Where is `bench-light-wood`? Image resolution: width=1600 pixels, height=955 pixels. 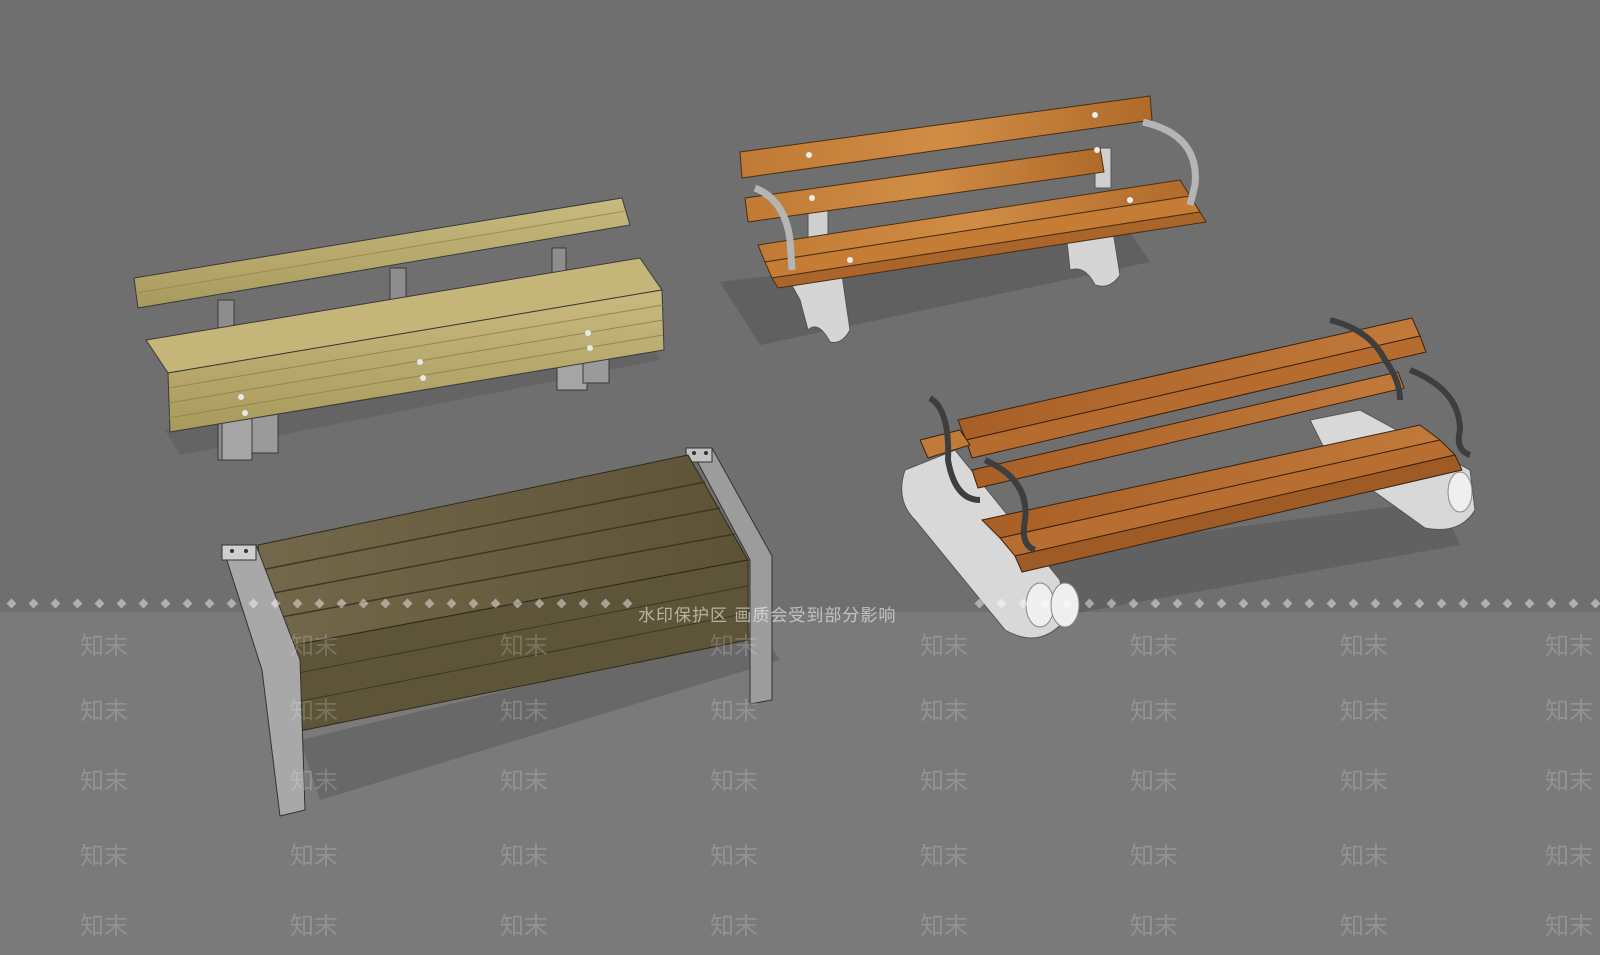
bench-light-wood is located at coordinates (399, 329).